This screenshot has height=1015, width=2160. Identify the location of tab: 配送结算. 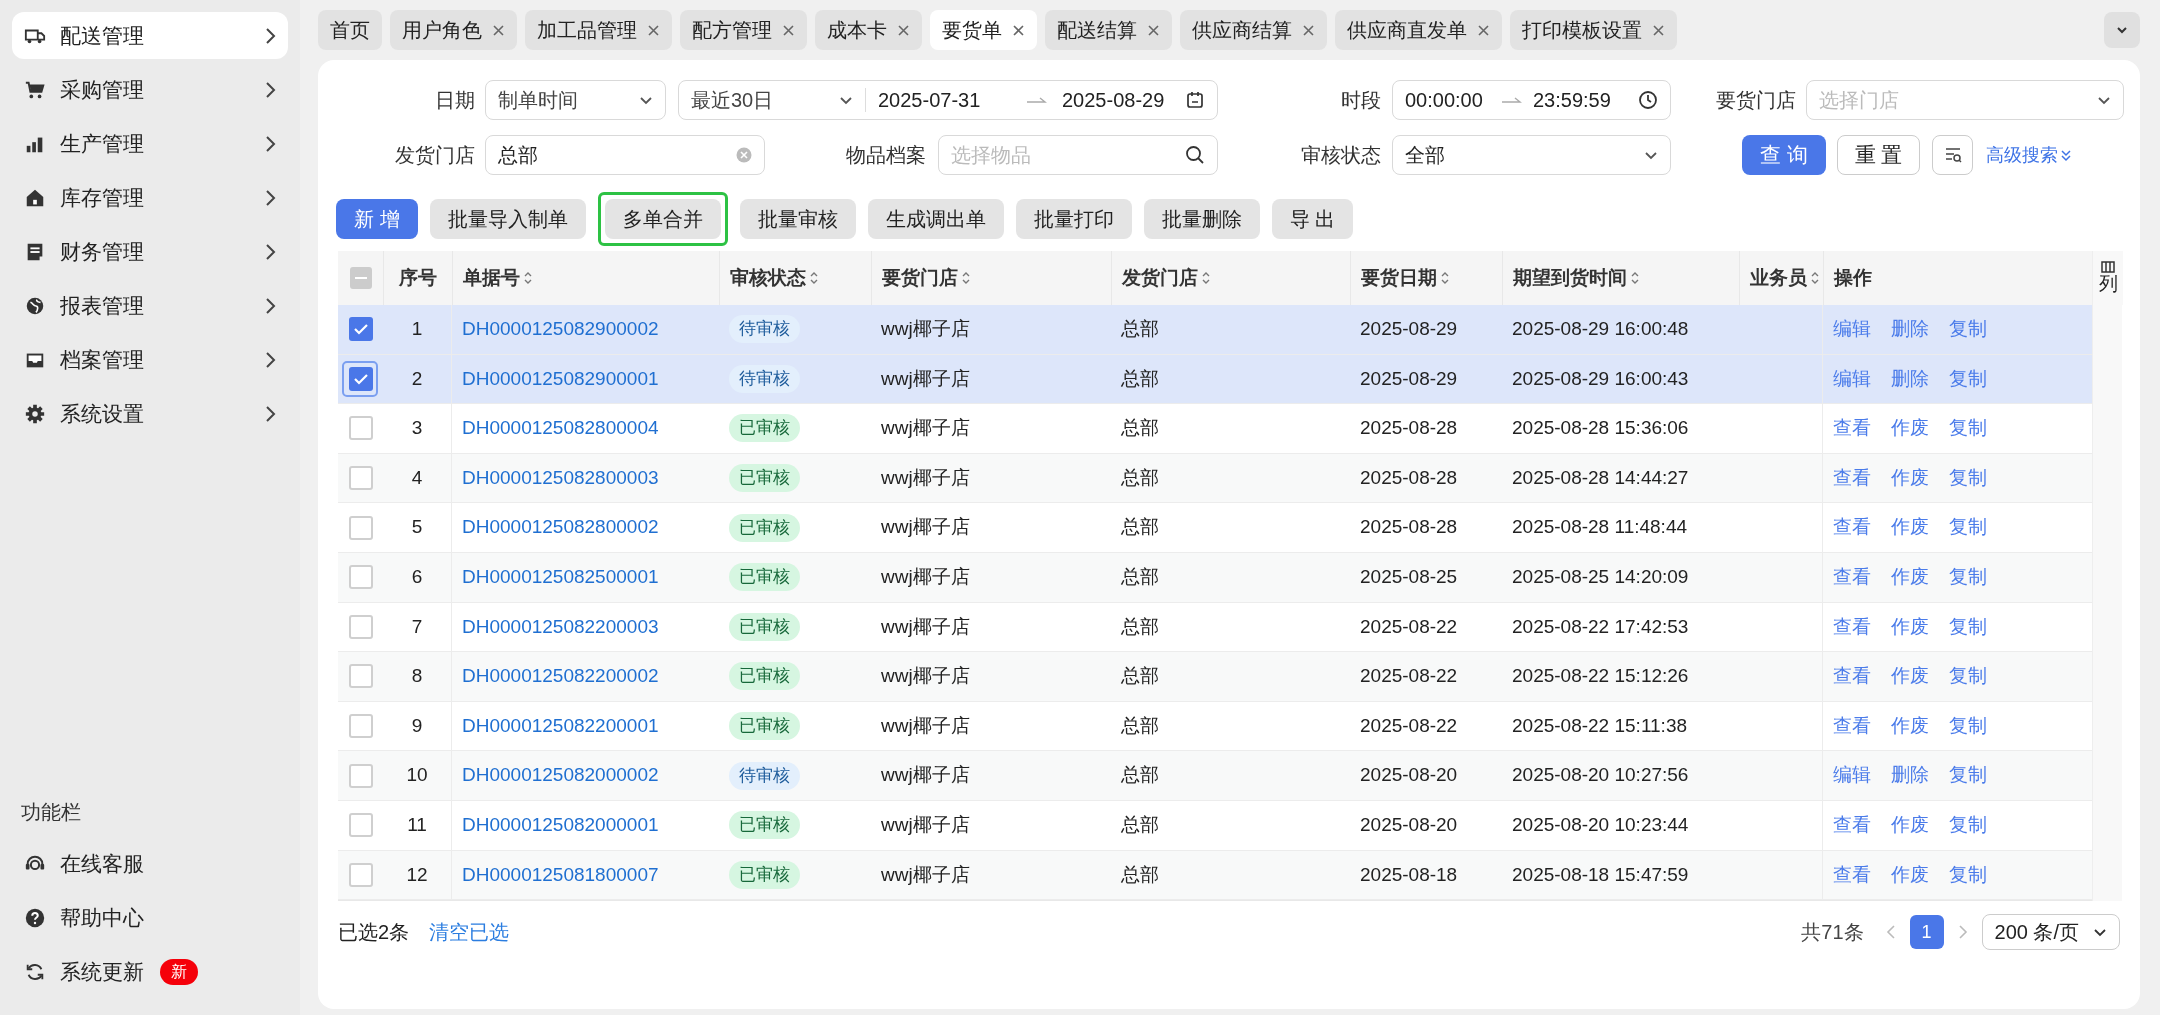
(1108, 30).